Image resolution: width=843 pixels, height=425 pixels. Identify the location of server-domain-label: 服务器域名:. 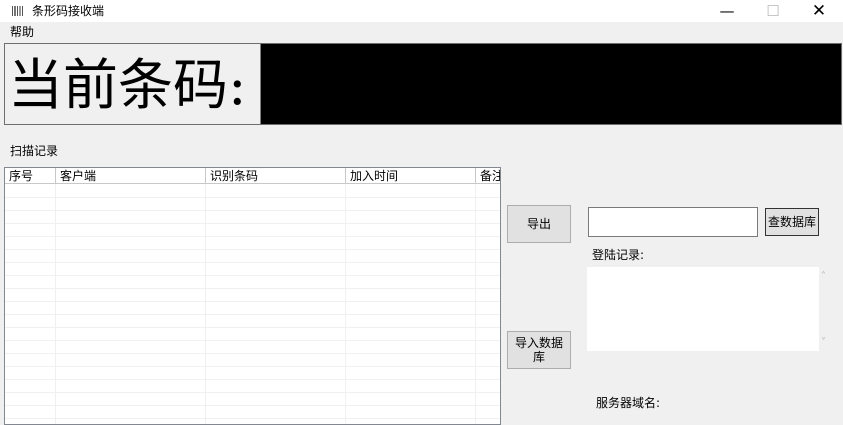
(628, 403).